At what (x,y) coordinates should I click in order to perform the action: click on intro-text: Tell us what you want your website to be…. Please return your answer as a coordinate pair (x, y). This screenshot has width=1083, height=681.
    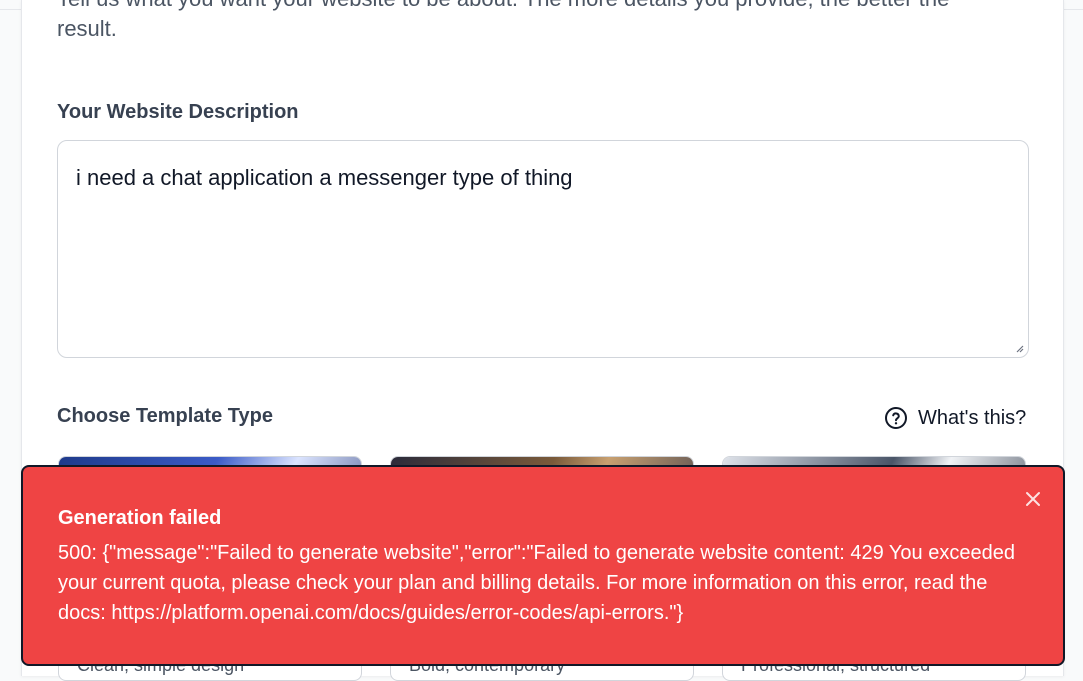
    Looking at the image, I should click on (503, 20).